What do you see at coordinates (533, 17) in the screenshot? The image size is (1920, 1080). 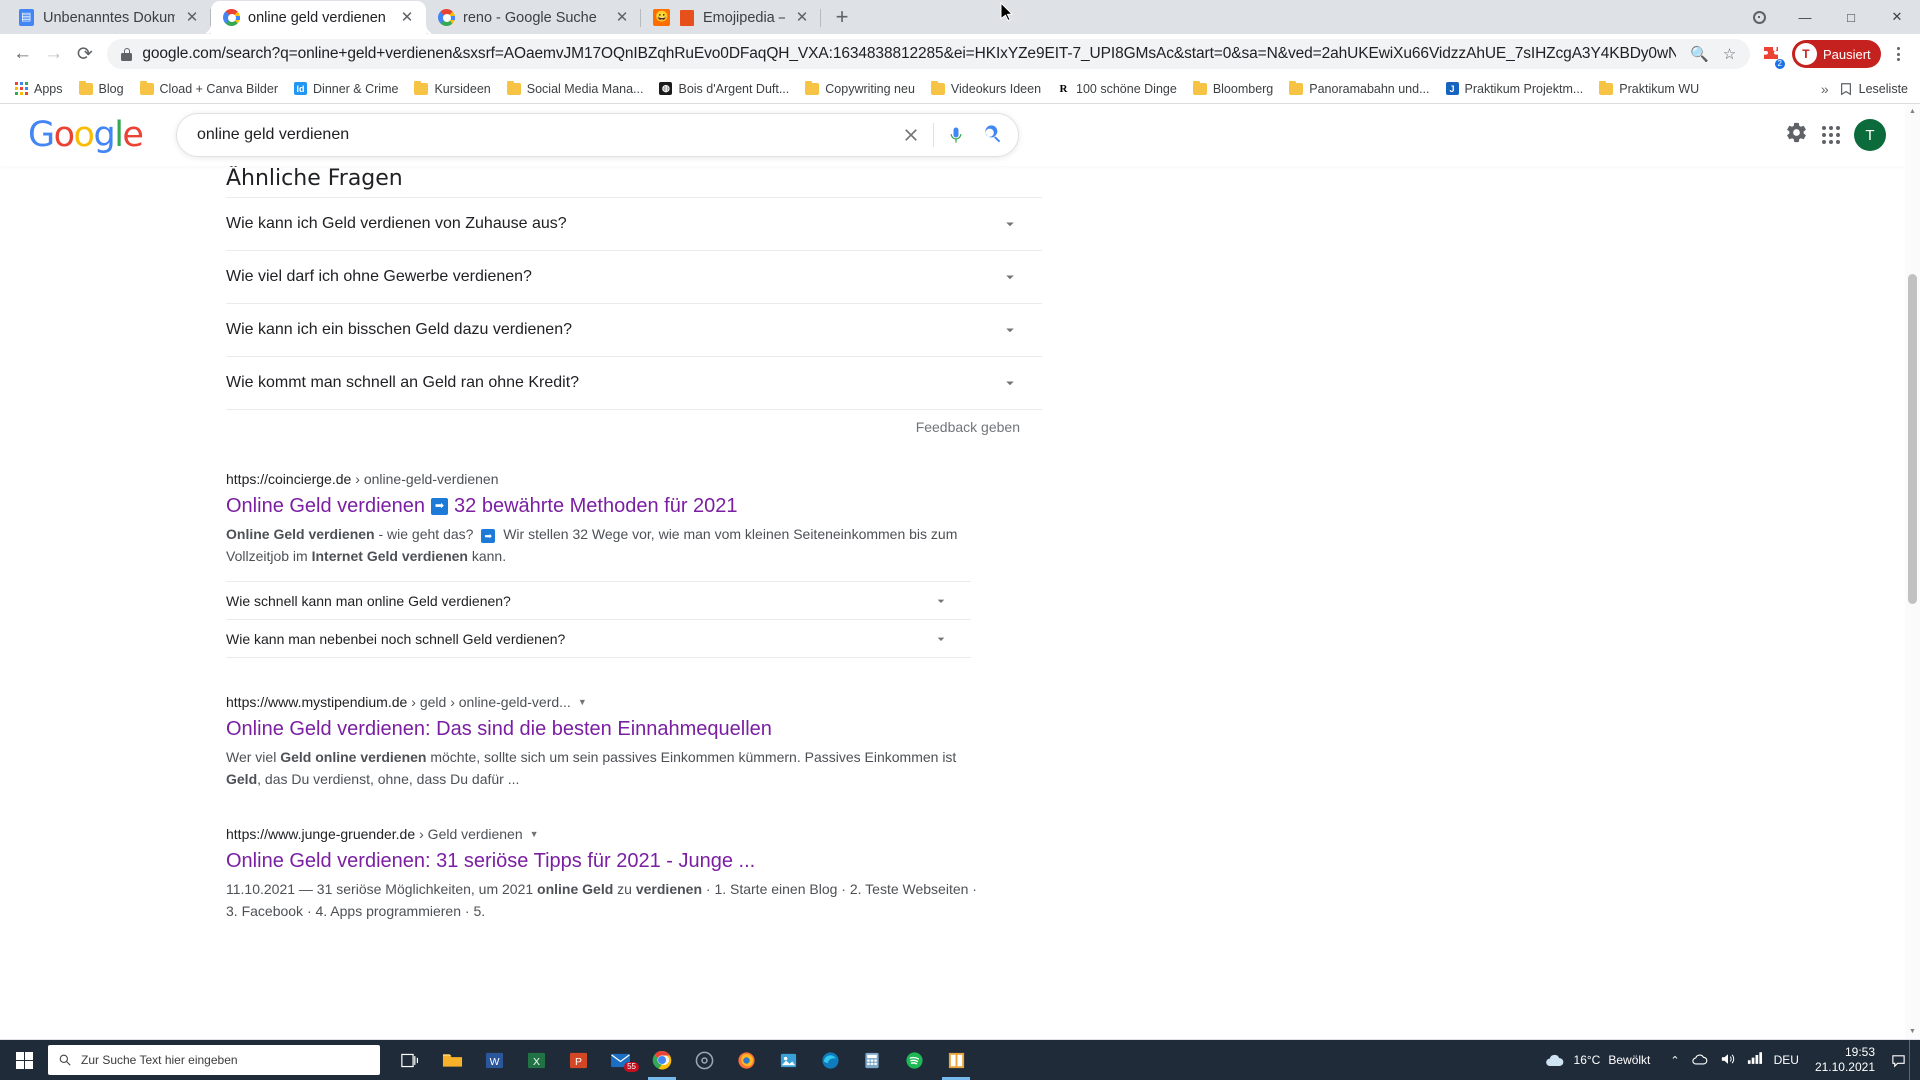 I see `browser-tab-3: reno - Google Suche ✕` at bounding box center [533, 17].